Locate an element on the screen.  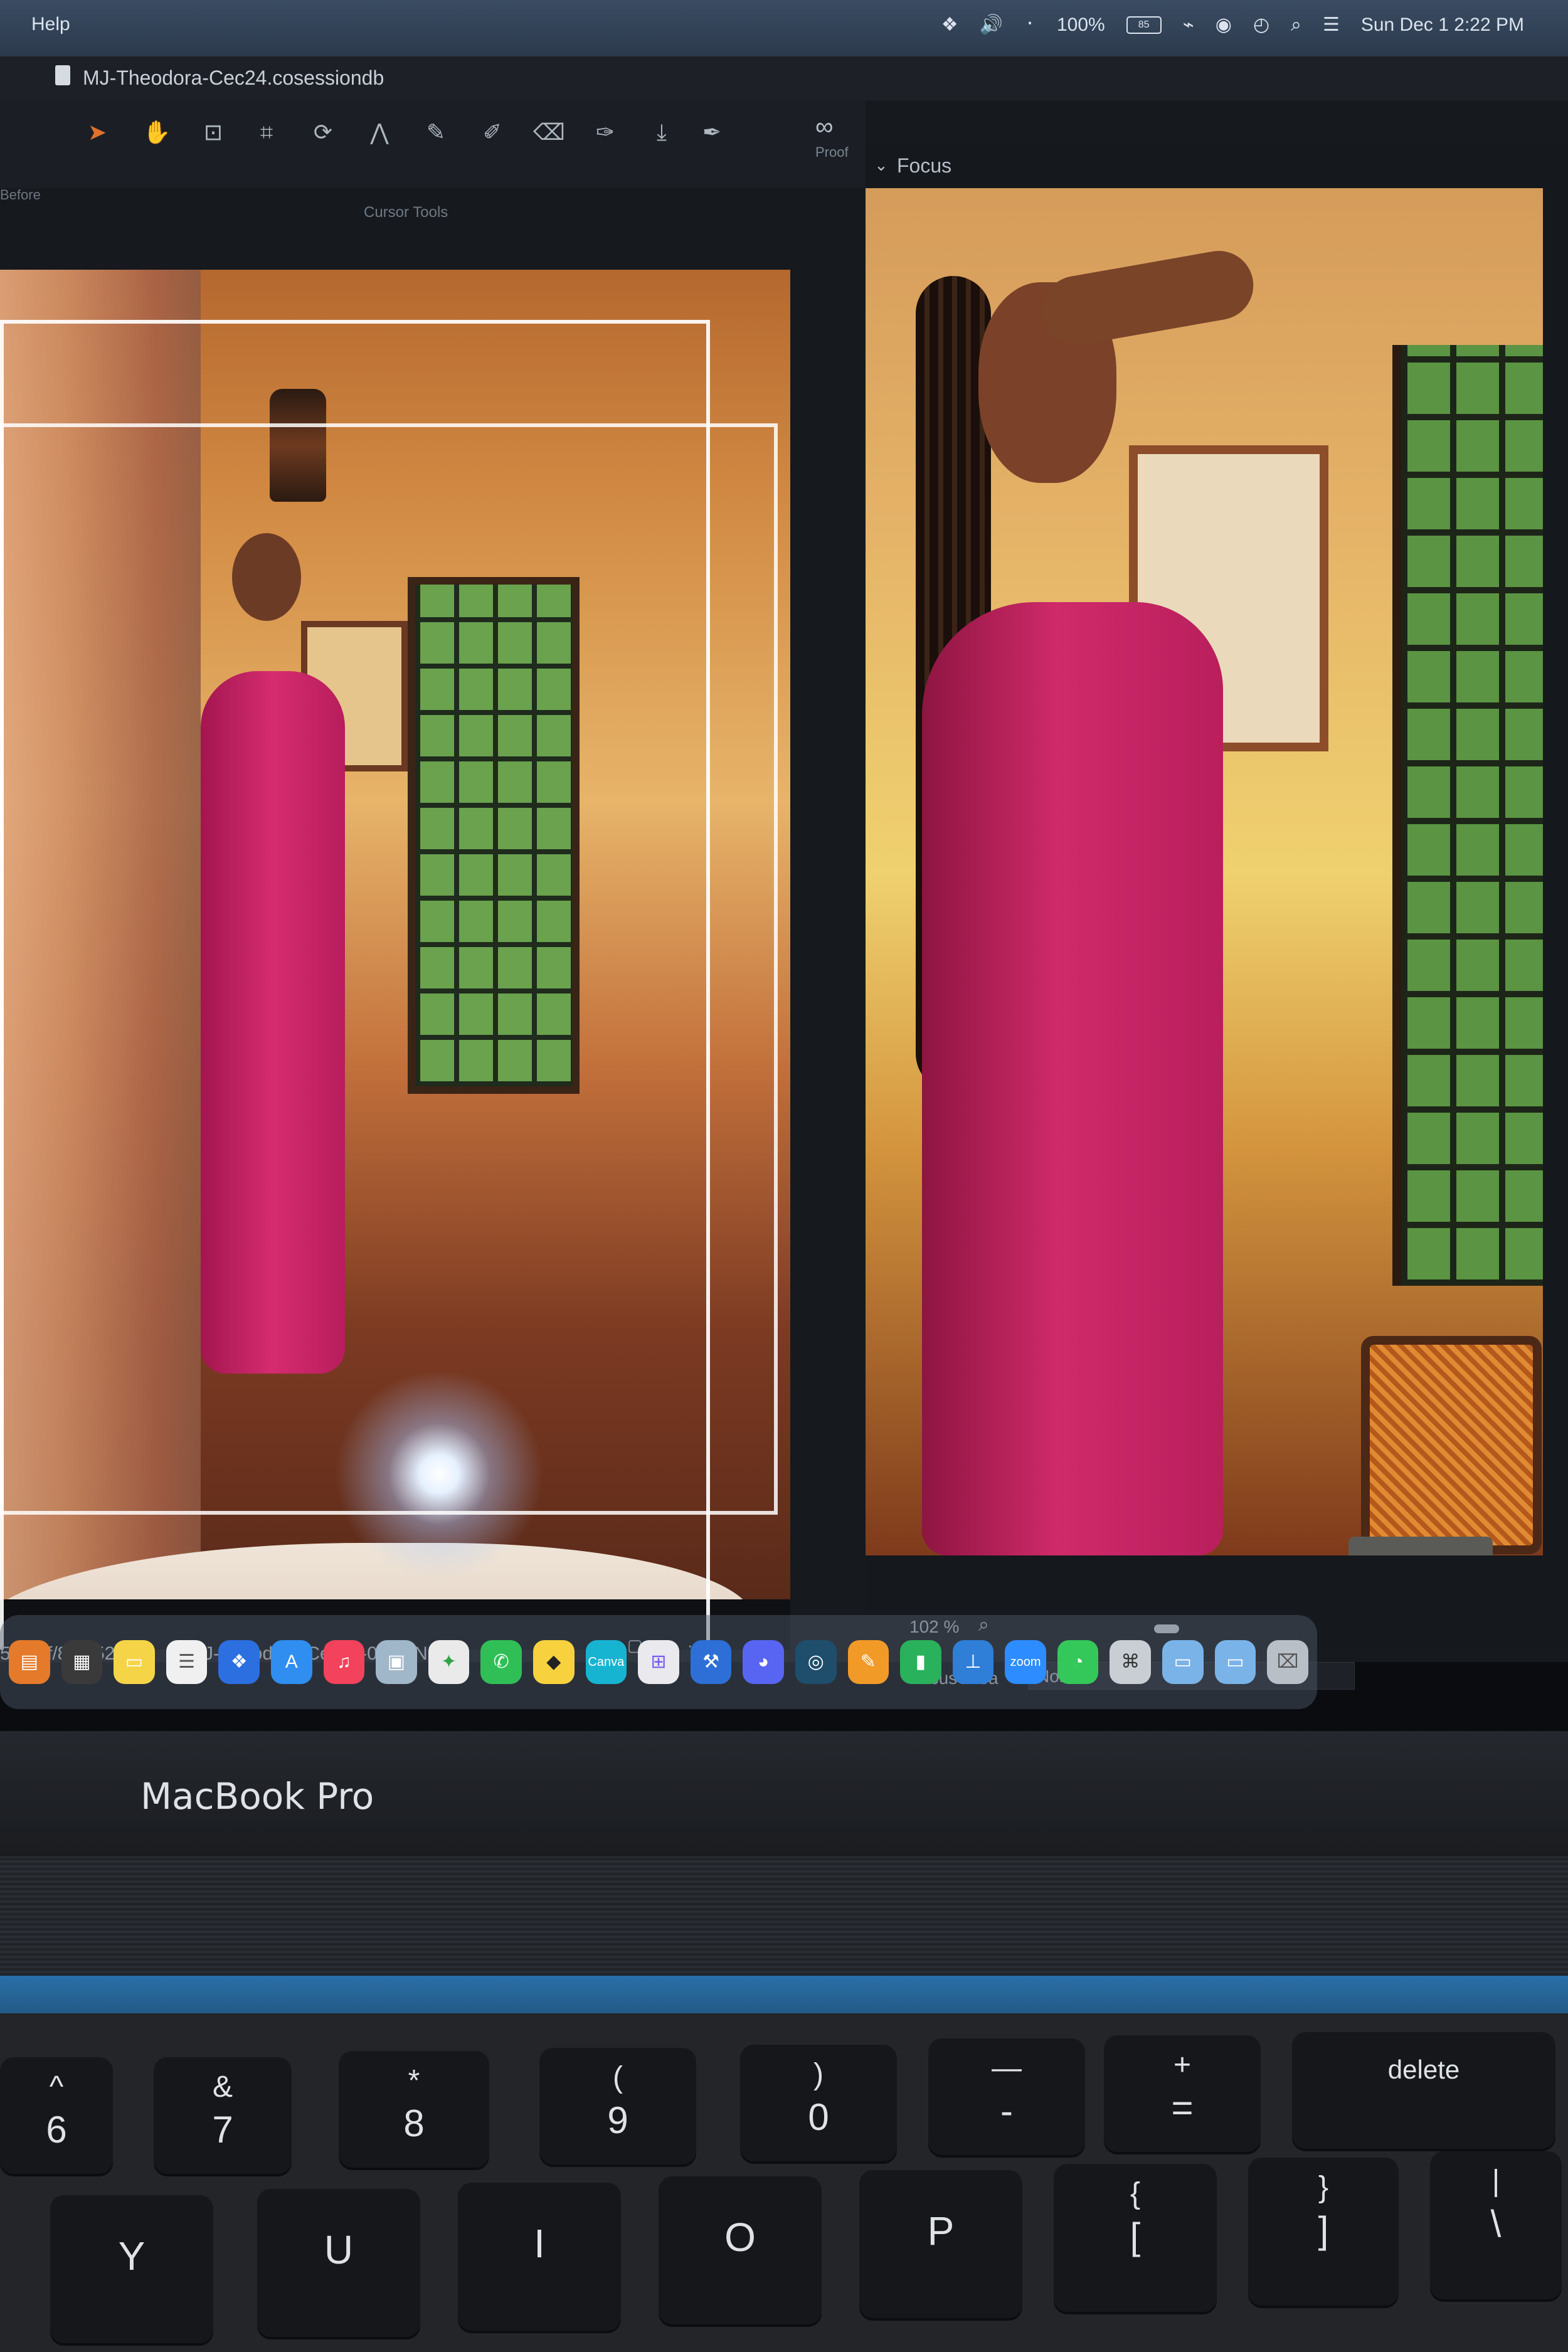
pages-app-icon: ✎ is located at coordinates (868, 1662).